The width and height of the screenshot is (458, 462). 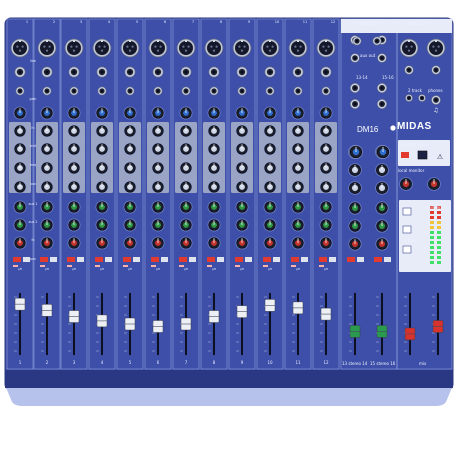 What do you see at coordinates (407, 229) in the screenshot?
I see `two-track-to-mix-button` at bounding box center [407, 229].